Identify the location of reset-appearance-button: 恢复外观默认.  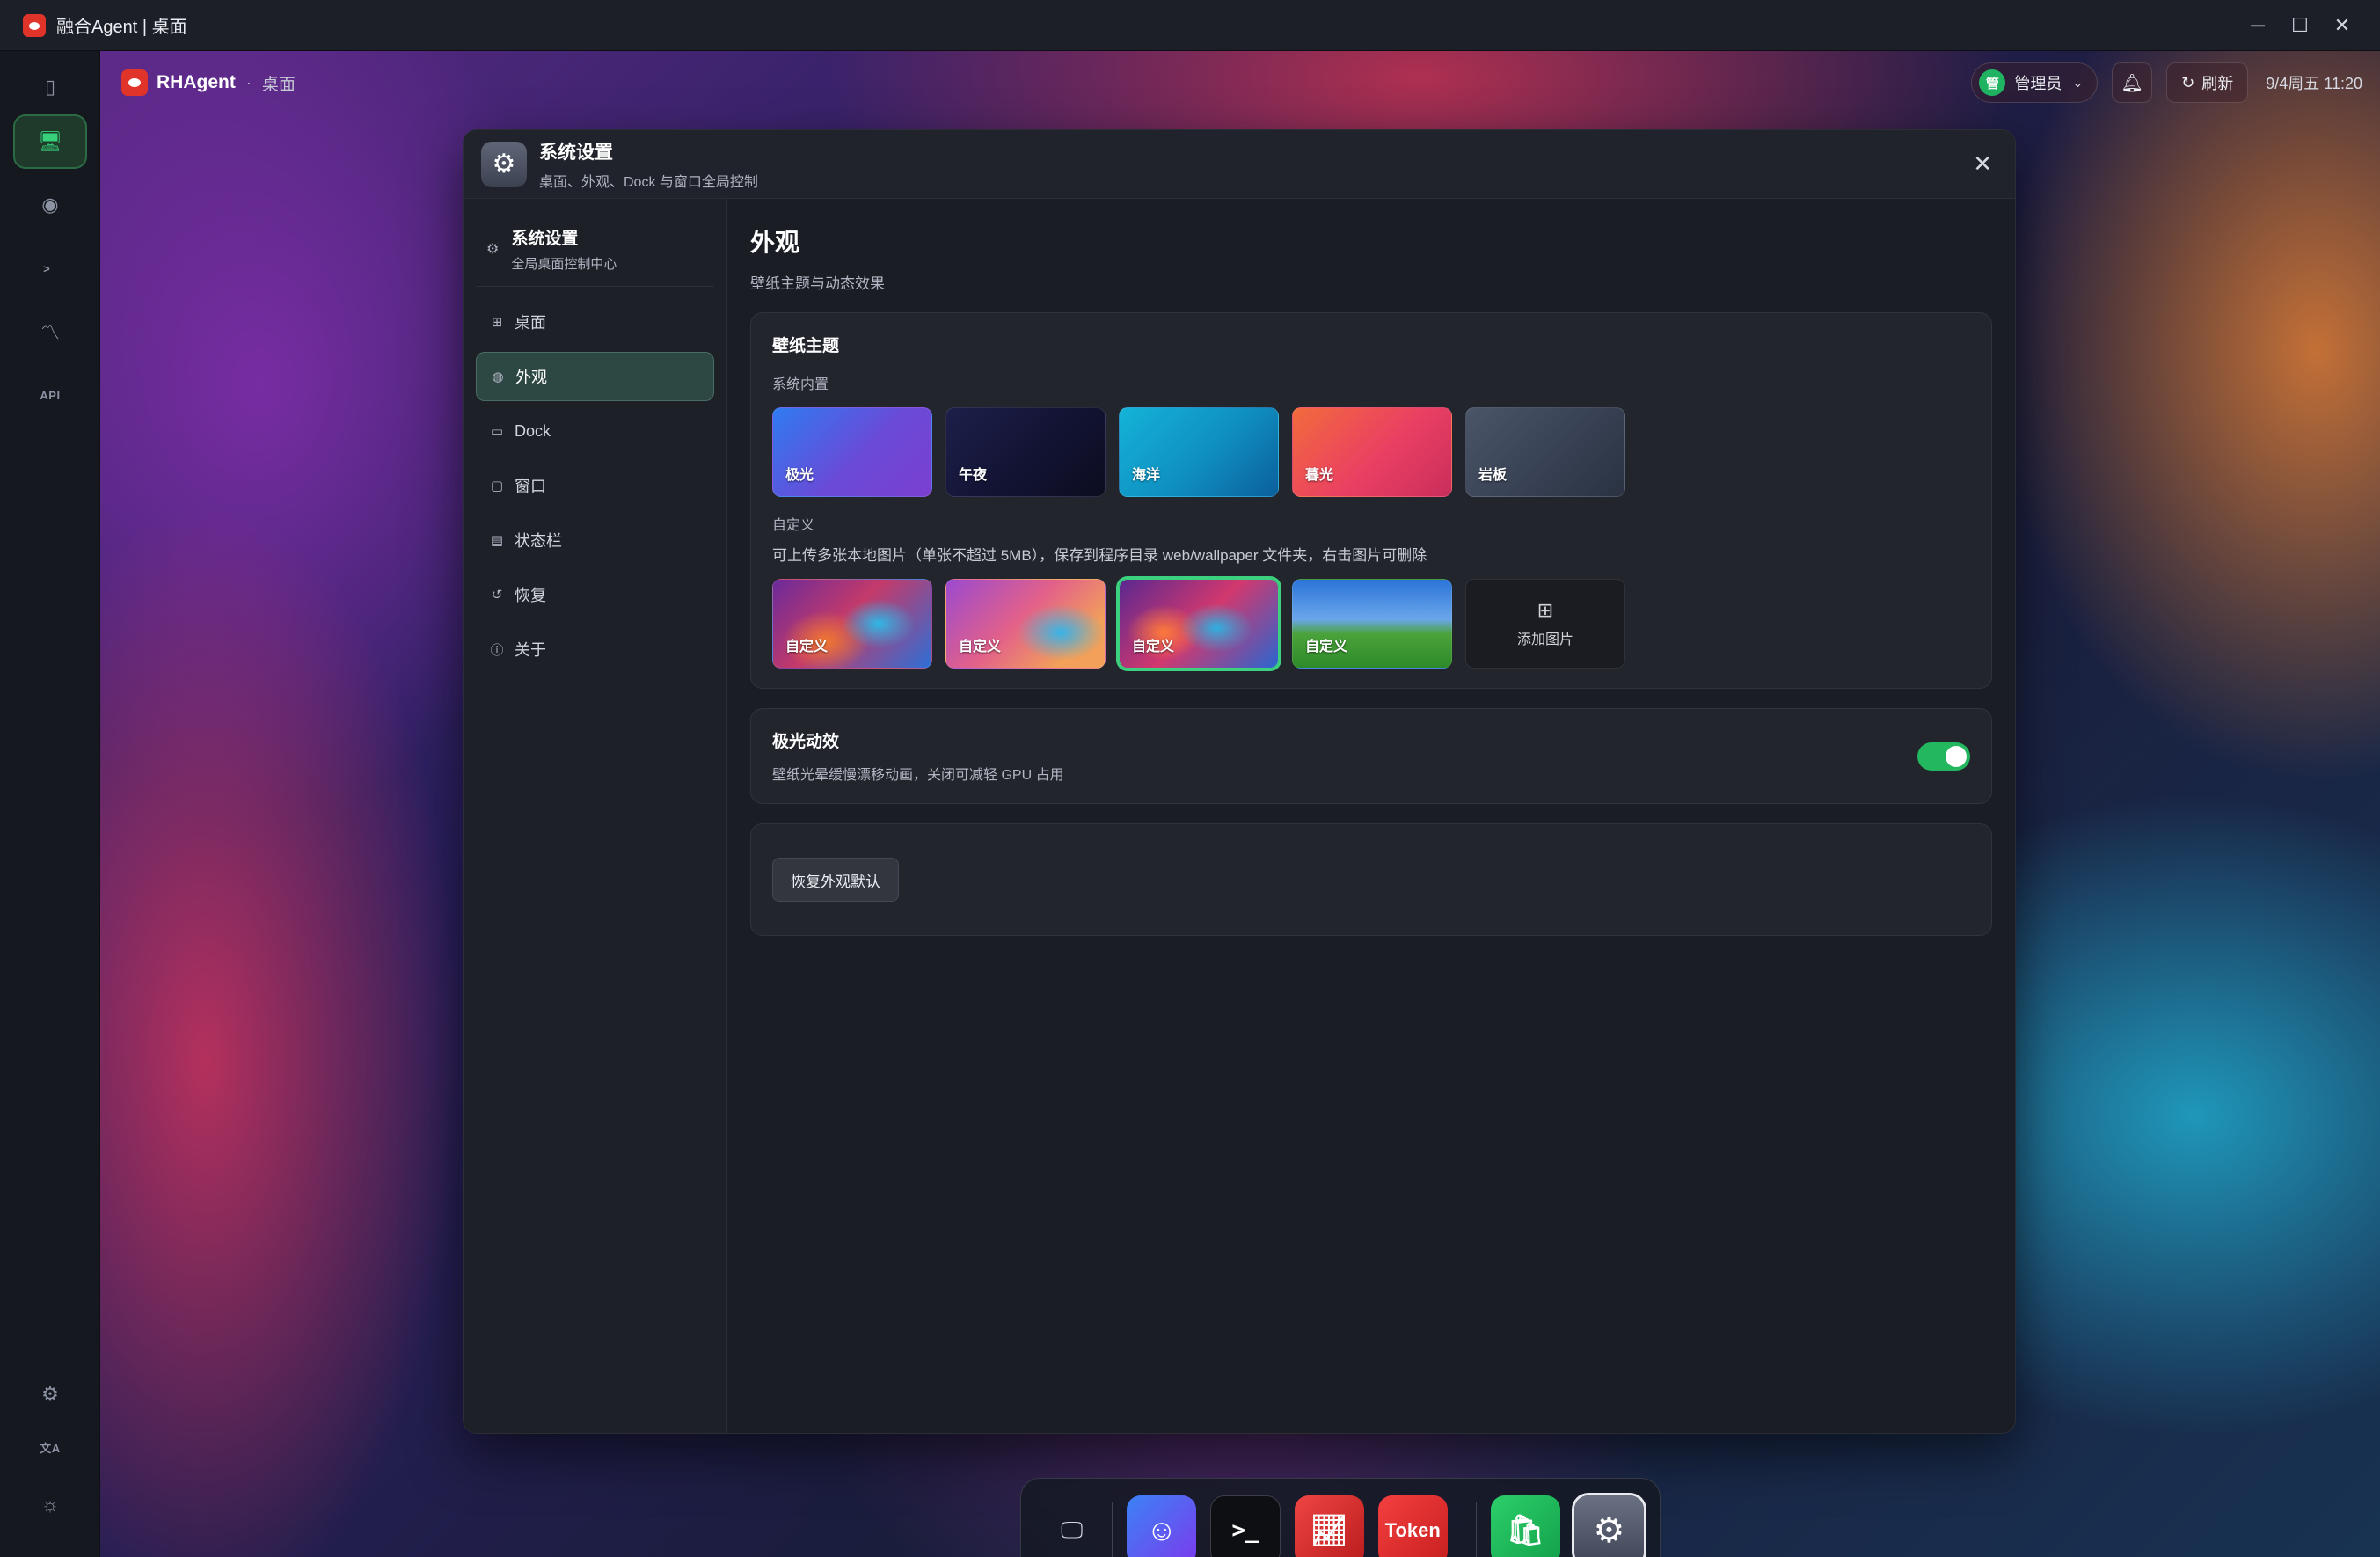
(835, 880).